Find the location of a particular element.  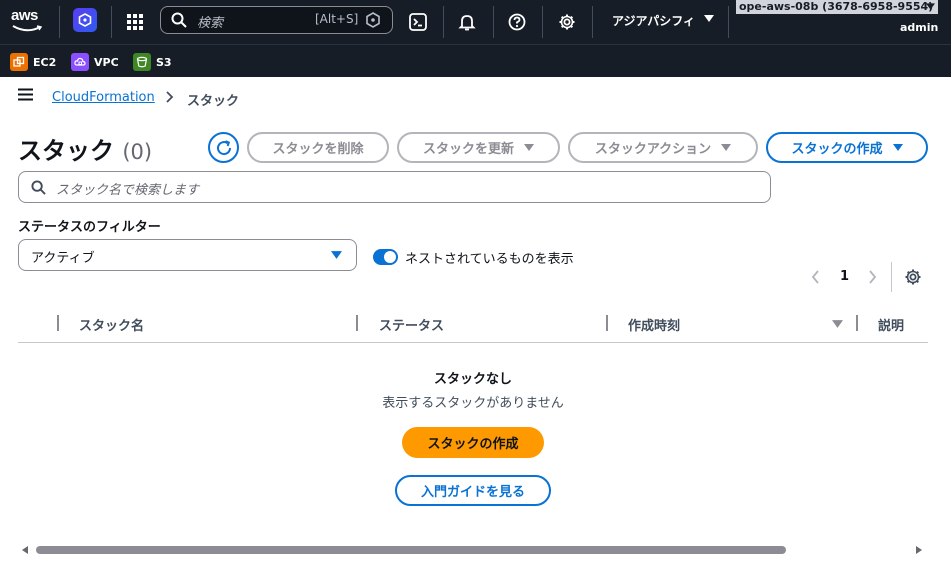

global-search-input: 検索 [Alt+S] is located at coordinates (276, 20).